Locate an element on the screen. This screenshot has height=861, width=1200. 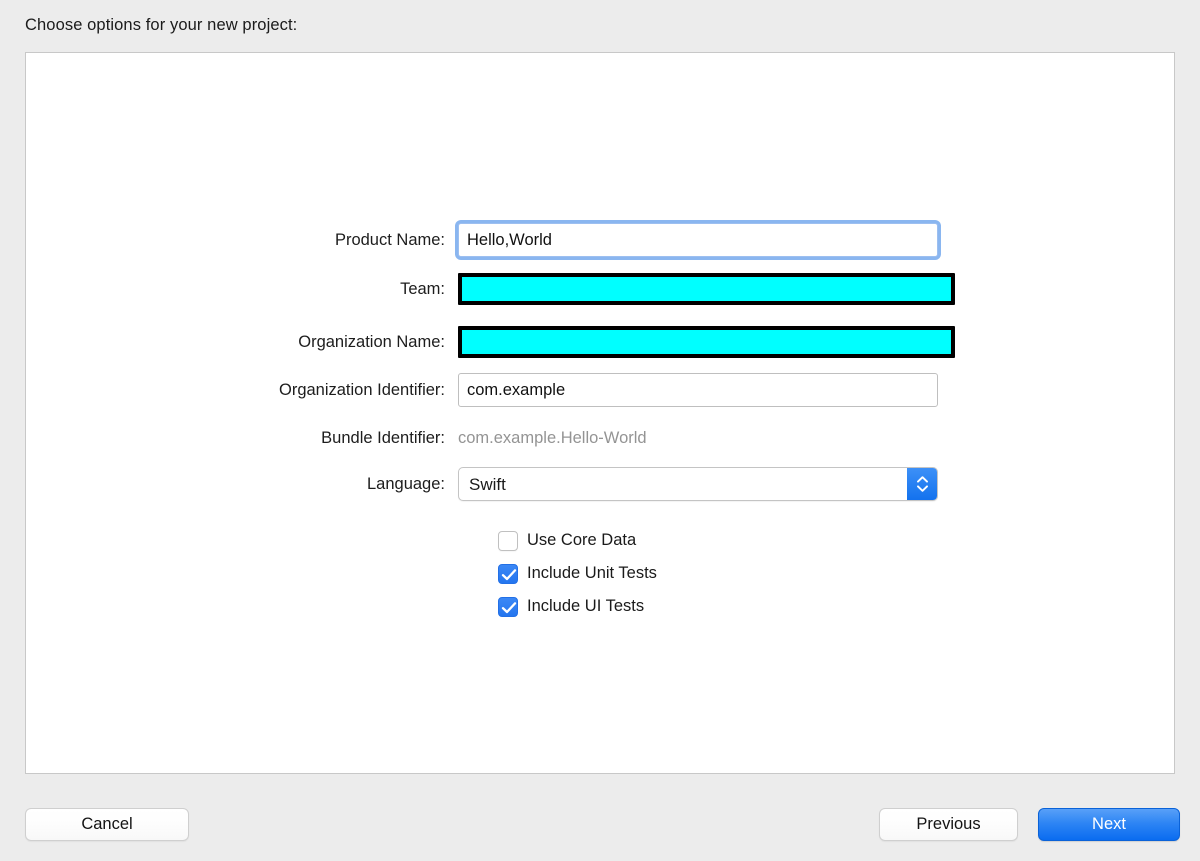
organization-name-input-highlighted is located at coordinates (706, 342).